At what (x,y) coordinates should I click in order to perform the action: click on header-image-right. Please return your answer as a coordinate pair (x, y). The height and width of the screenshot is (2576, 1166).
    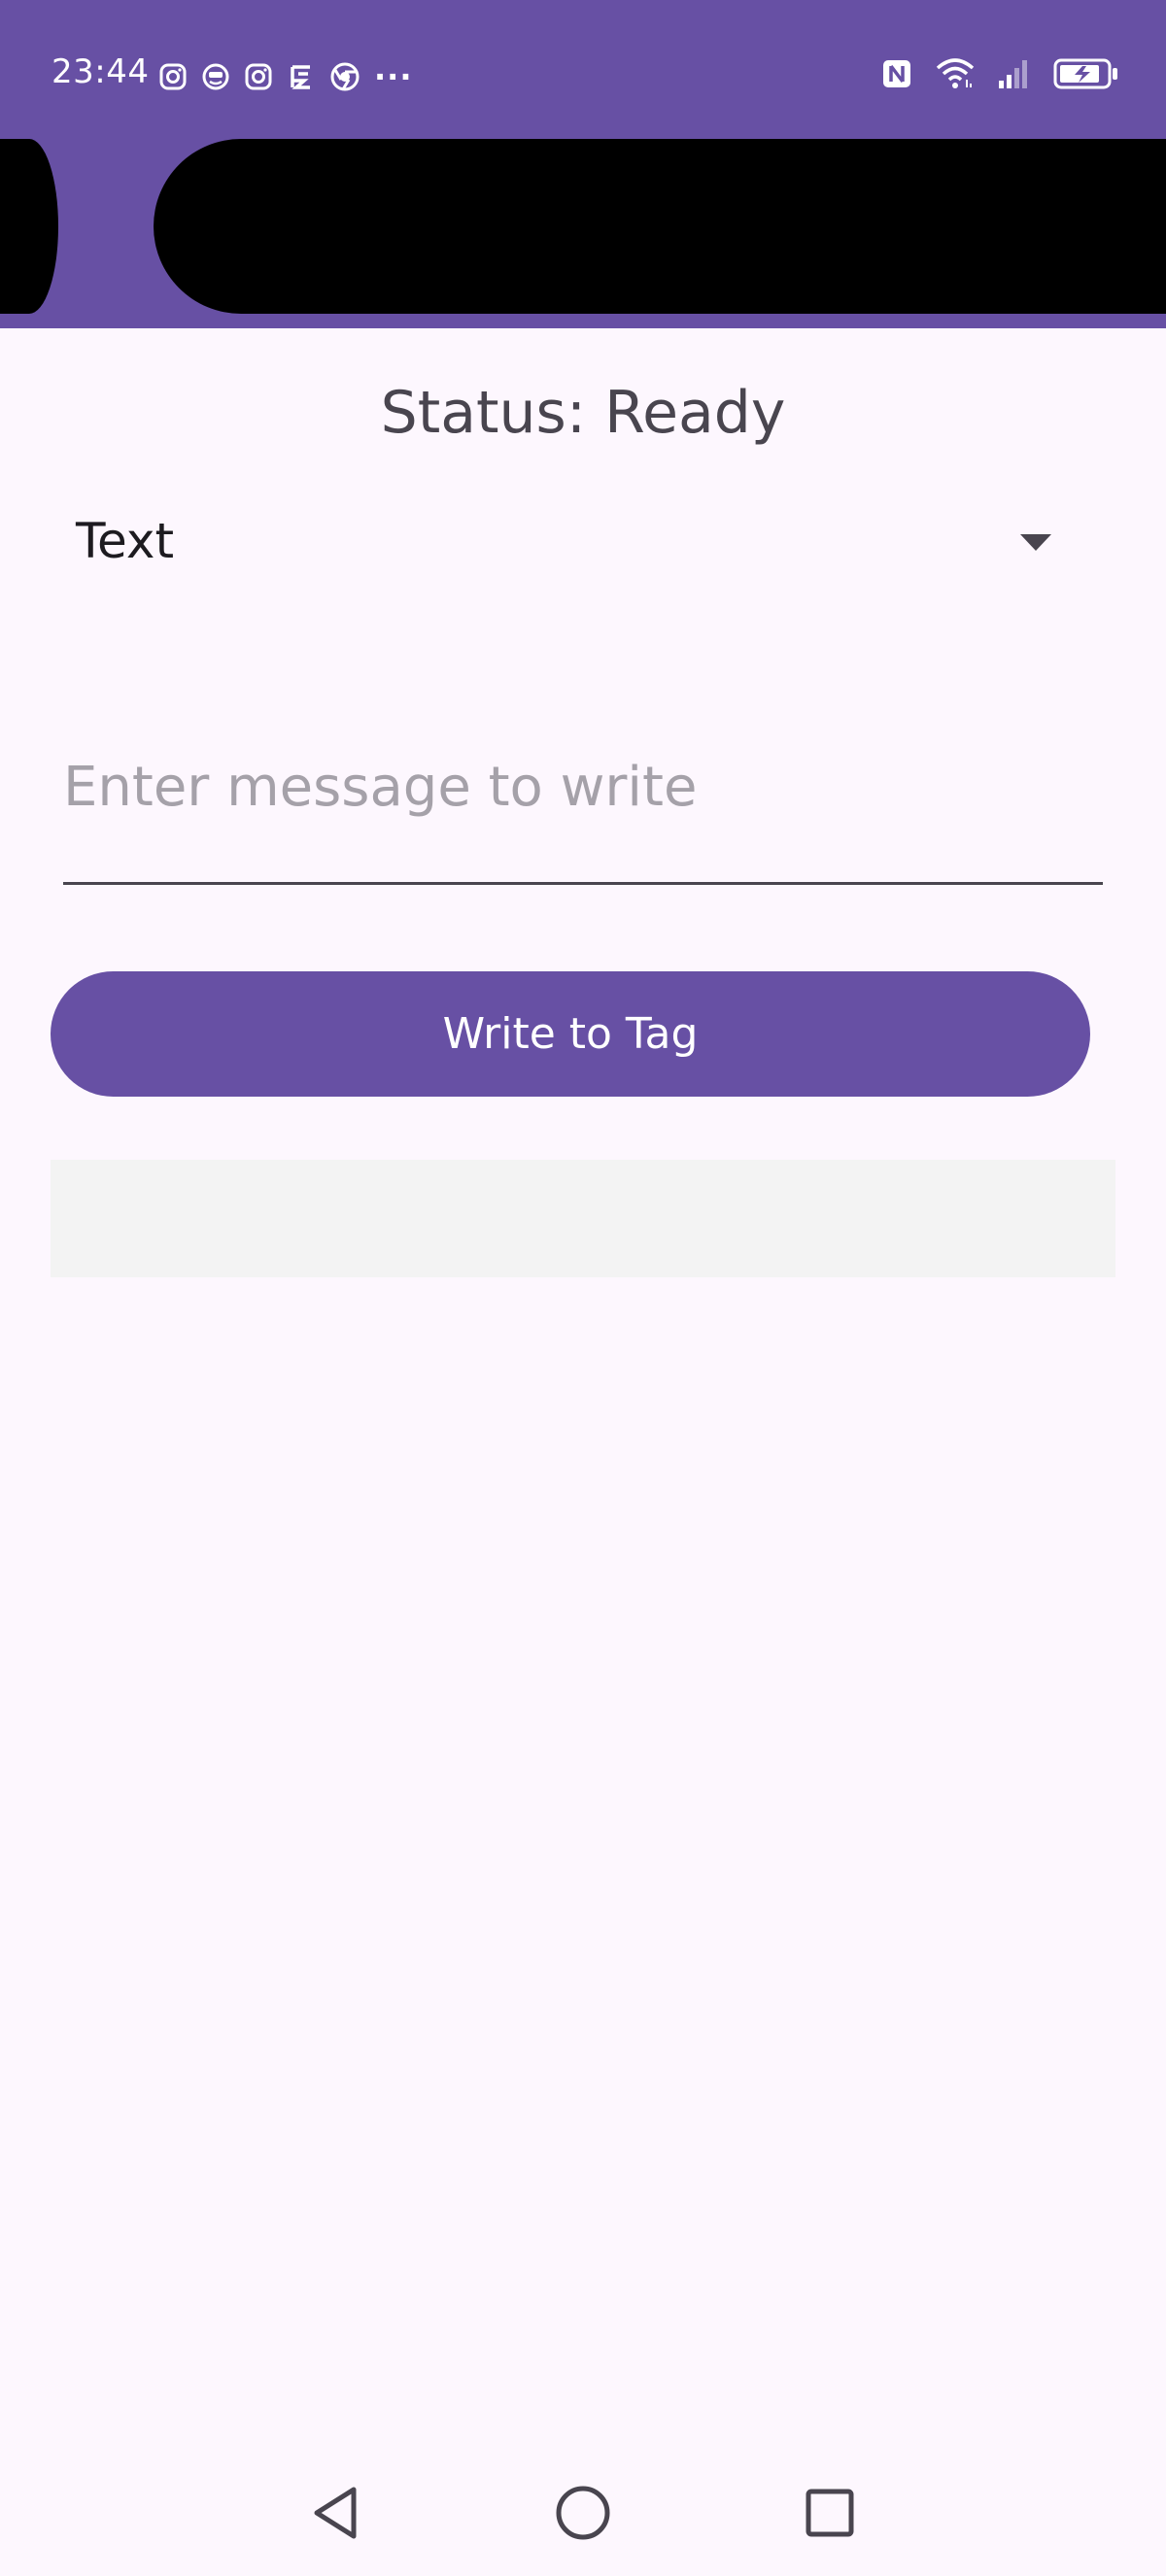
    Looking at the image, I should click on (660, 226).